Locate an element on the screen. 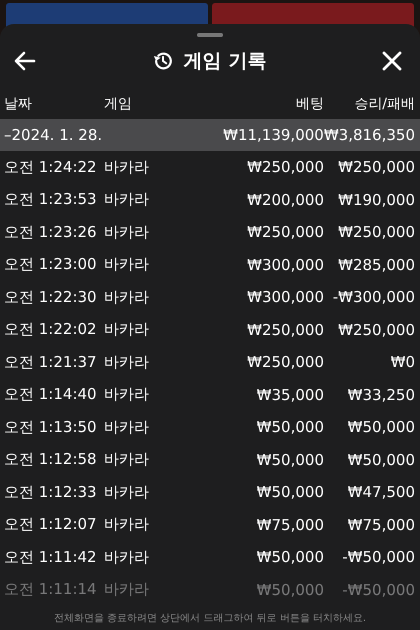  close-icon is located at coordinates (392, 61).